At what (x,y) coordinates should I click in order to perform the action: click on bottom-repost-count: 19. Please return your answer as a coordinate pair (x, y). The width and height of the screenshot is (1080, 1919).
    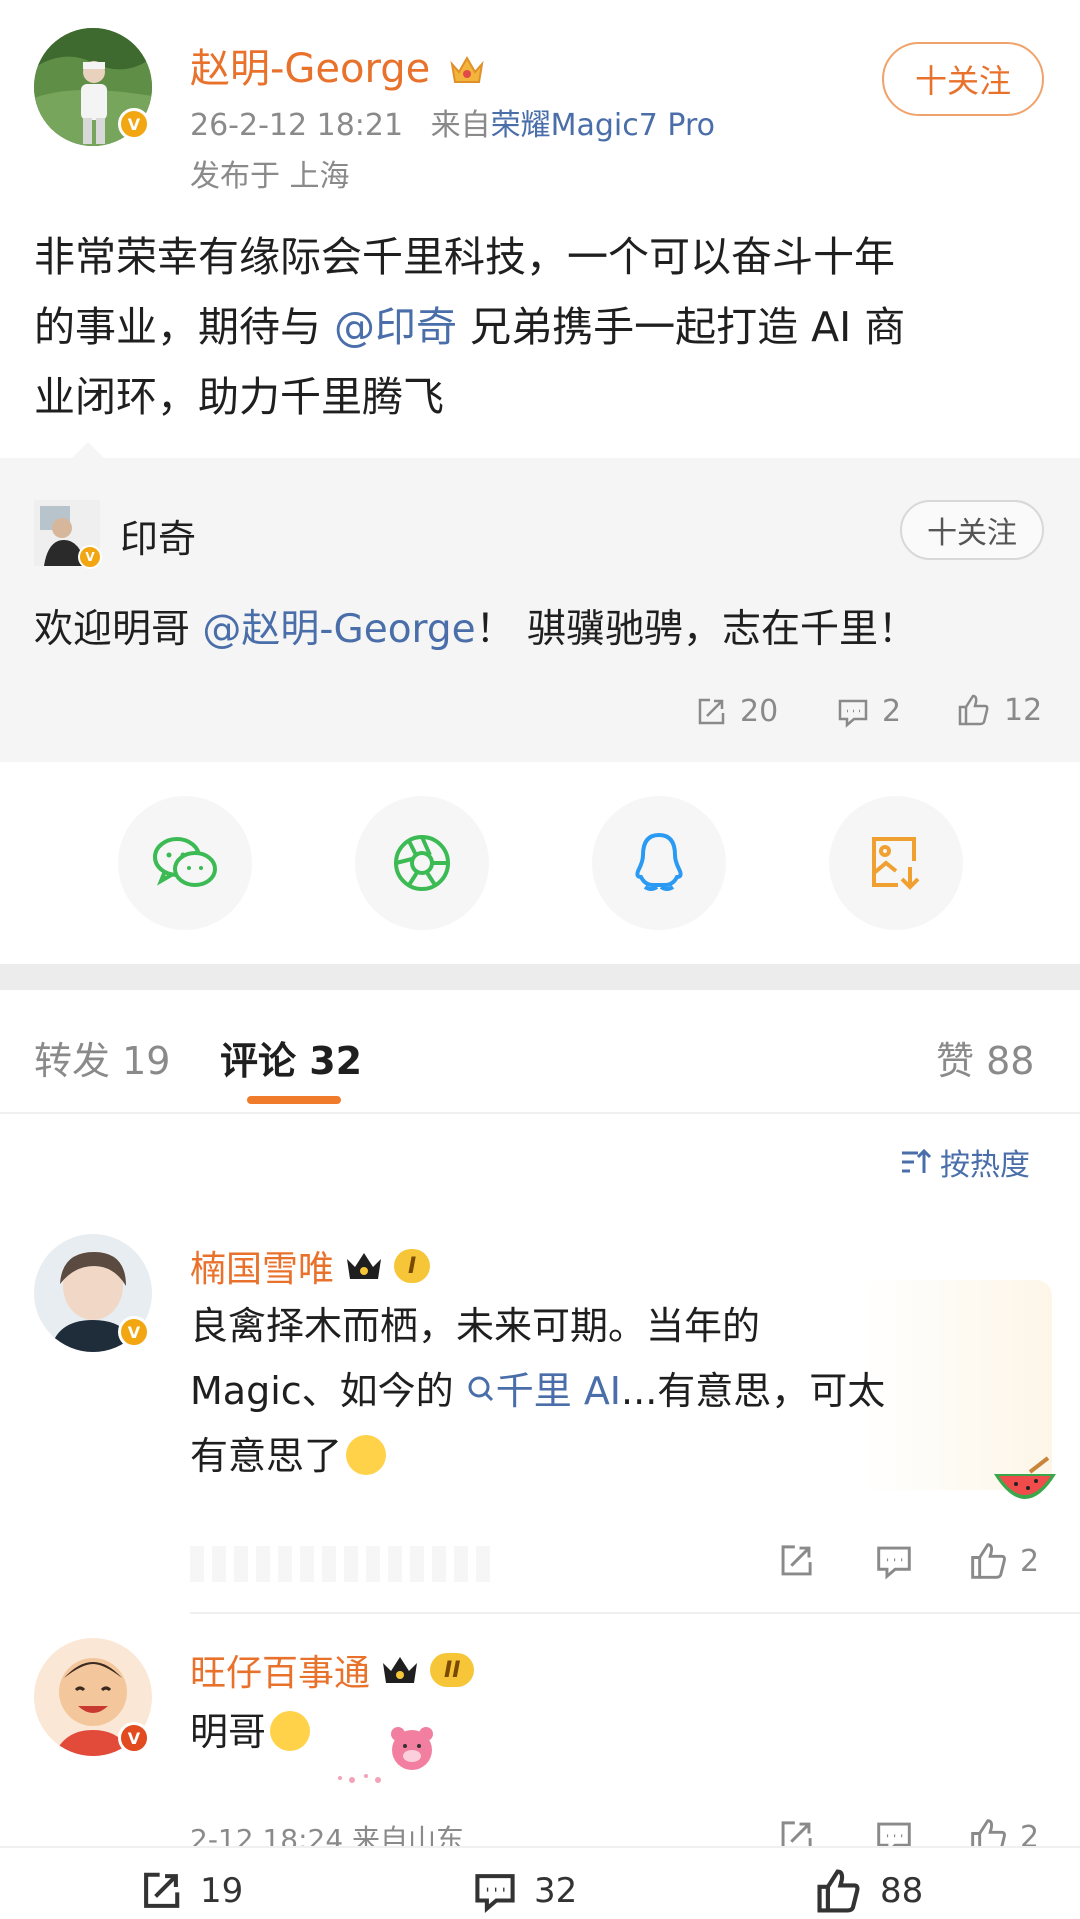
    Looking at the image, I should click on (222, 1891).